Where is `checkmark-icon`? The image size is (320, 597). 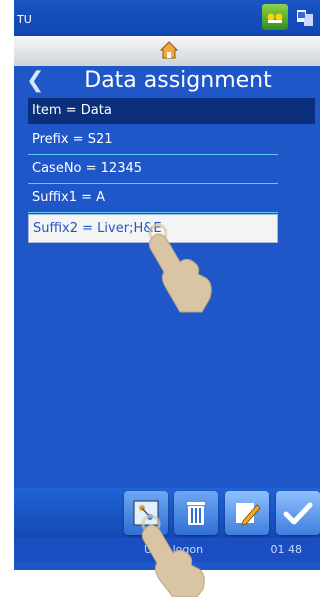
checkmark-icon is located at coordinates (298, 513).